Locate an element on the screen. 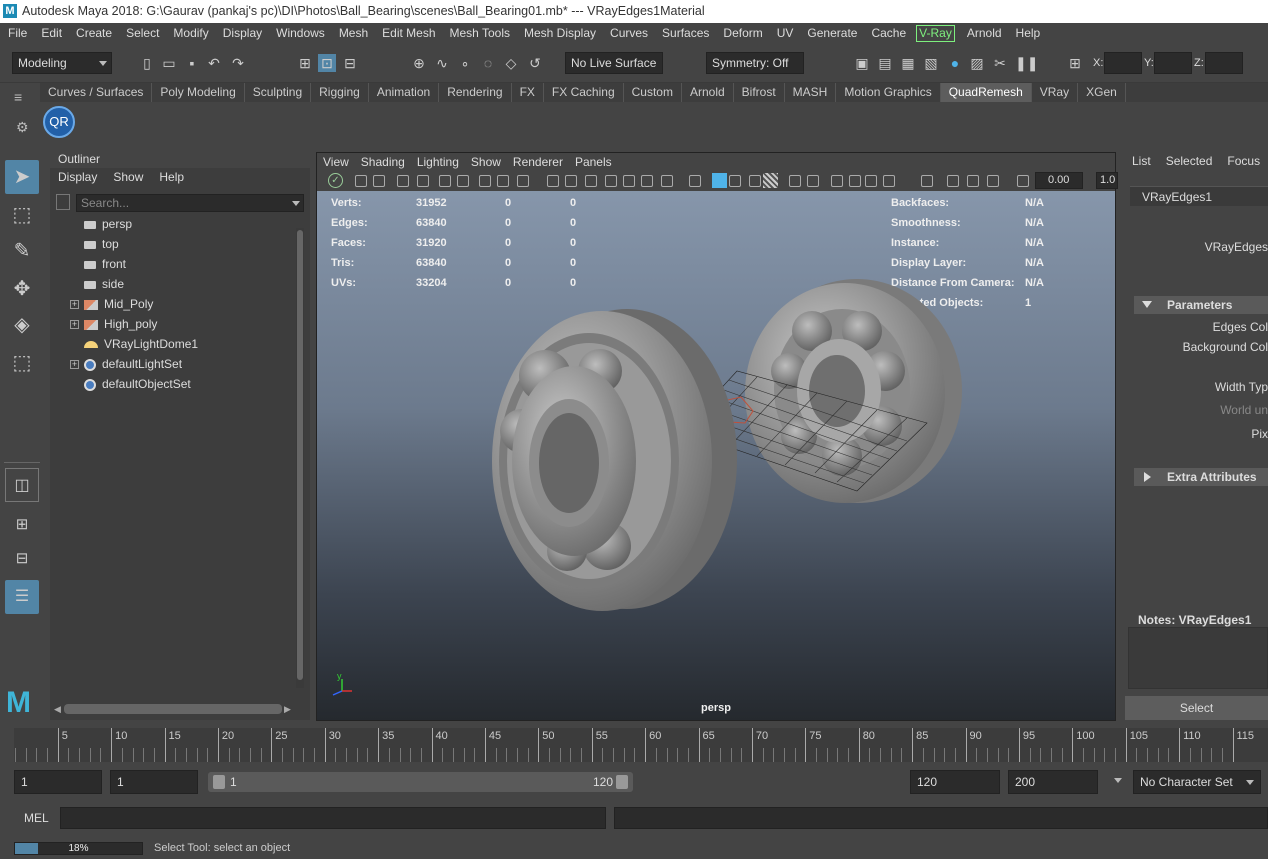 This screenshot has width=1268, height=859. menu-v-ray: V-Ray is located at coordinates (935, 33).